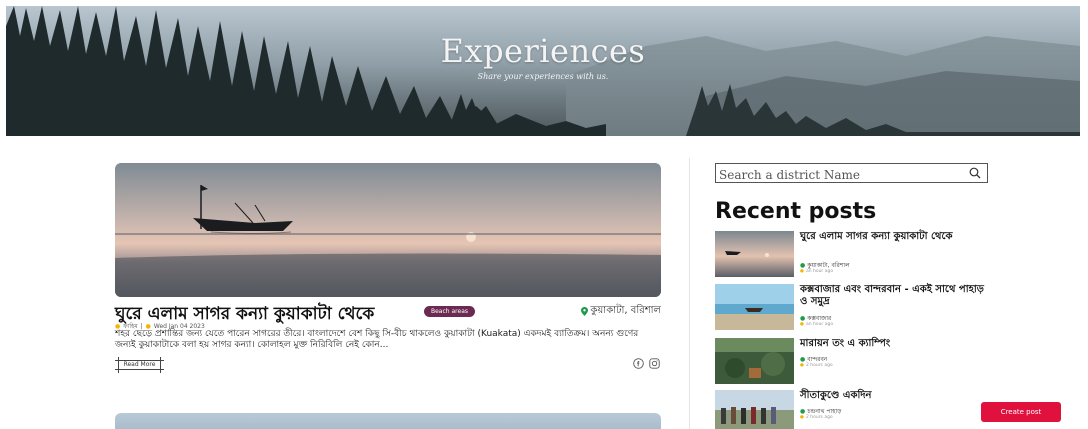  I want to click on create-post-button: Create post, so click(1021, 412).